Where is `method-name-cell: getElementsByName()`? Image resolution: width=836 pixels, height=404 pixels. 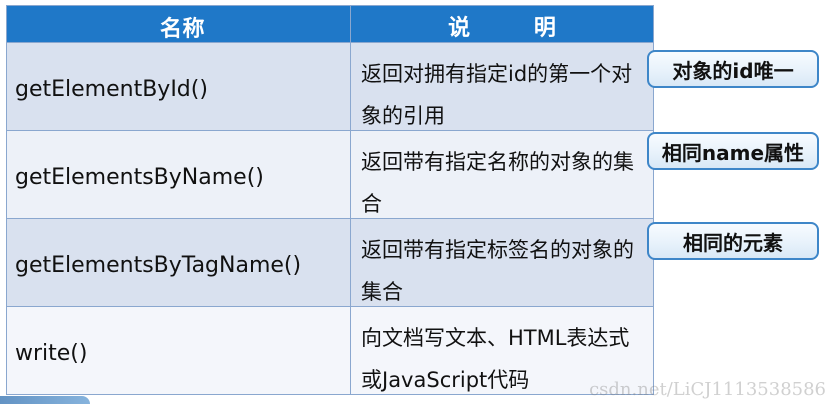
method-name-cell: getElementsByName() is located at coordinates (179, 175).